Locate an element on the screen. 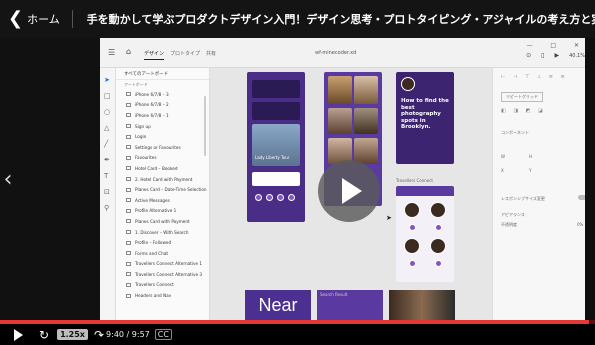 The width and height of the screenshot is (595, 345). layer-item: 2. Hotel Card with Payment is located at coordinates (162, 179).